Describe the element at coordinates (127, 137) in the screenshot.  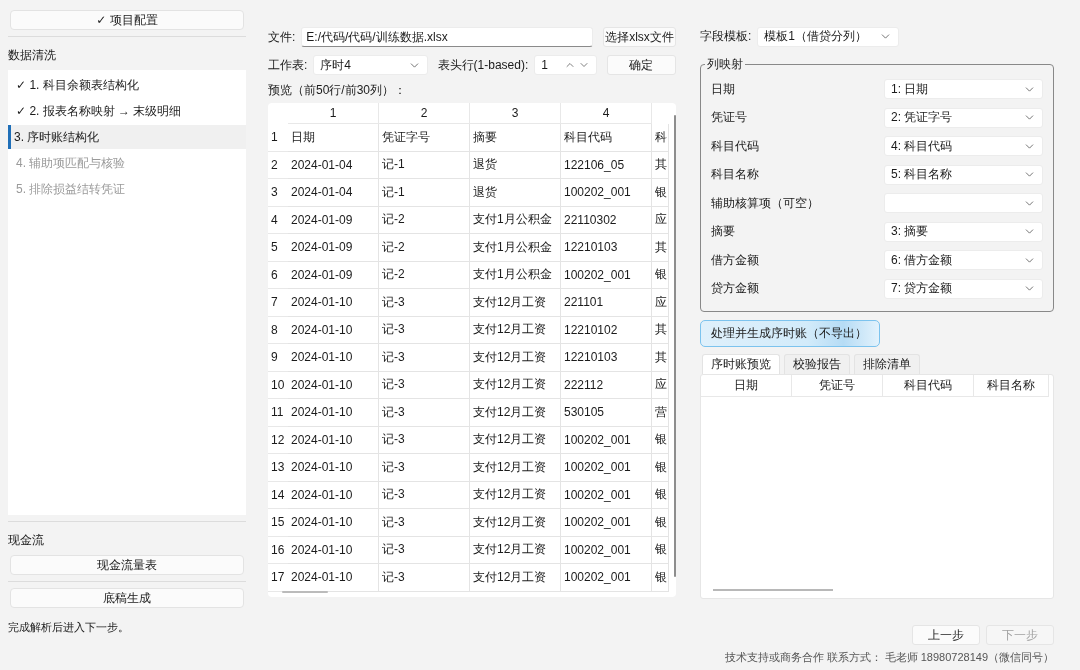
I see `step-item: 3. 序时账结构化` at that location.